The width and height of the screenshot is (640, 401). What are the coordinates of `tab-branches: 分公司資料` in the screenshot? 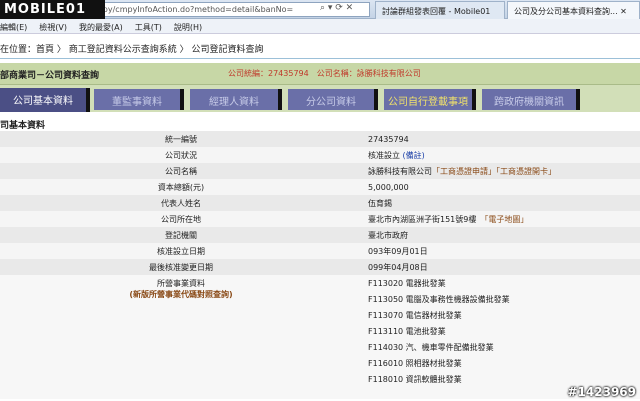 It's located at (333, 99).